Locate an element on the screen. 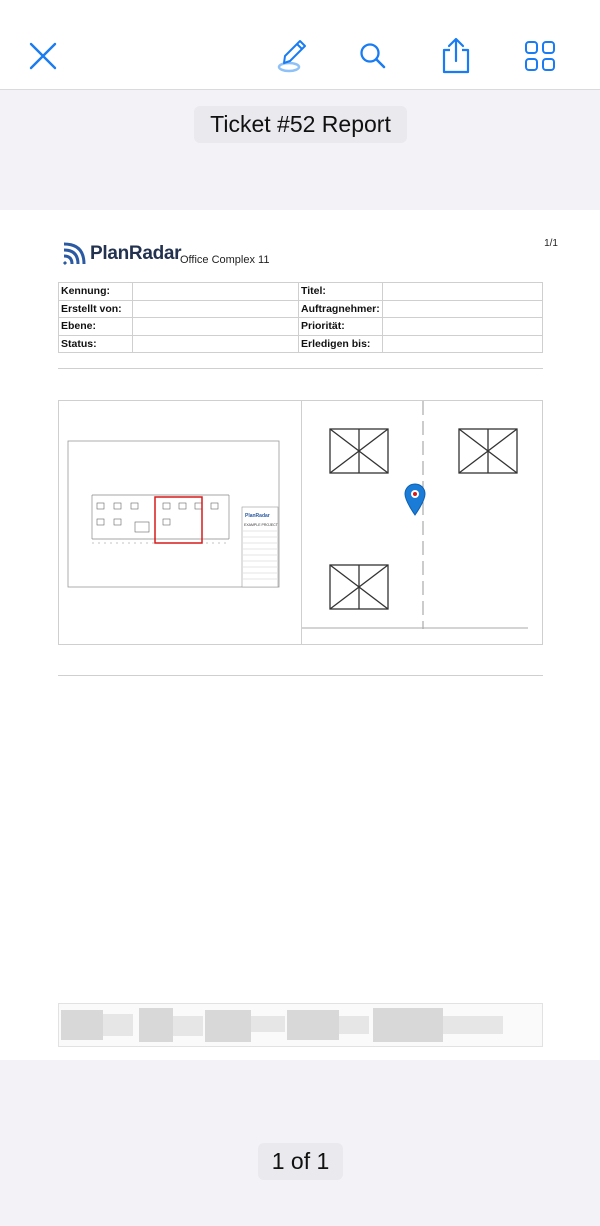 Image resolution: width=600 pixels, height=1226 pixels. svg-text: PlanRadar is located at coordinates (257, 516).